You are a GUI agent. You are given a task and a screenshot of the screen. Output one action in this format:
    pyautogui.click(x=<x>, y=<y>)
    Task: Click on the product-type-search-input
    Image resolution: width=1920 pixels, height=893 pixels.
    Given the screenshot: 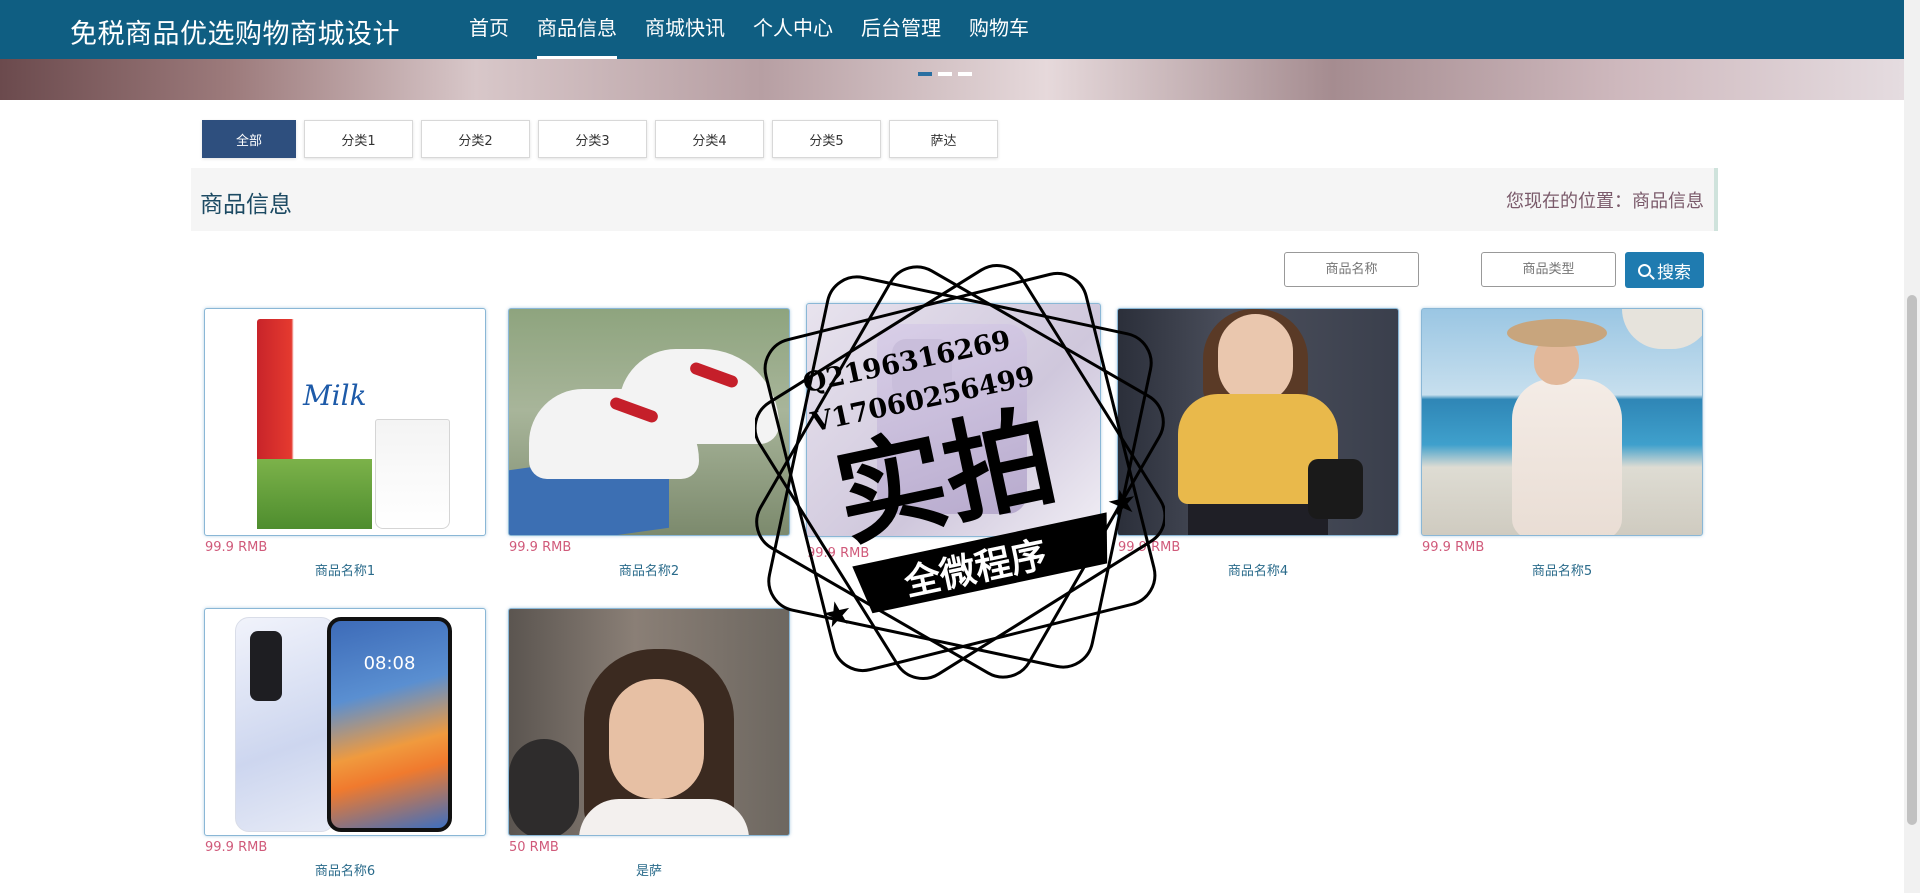 What is the action you would take?
    pyautogui.click(x=1548, y=269)
    